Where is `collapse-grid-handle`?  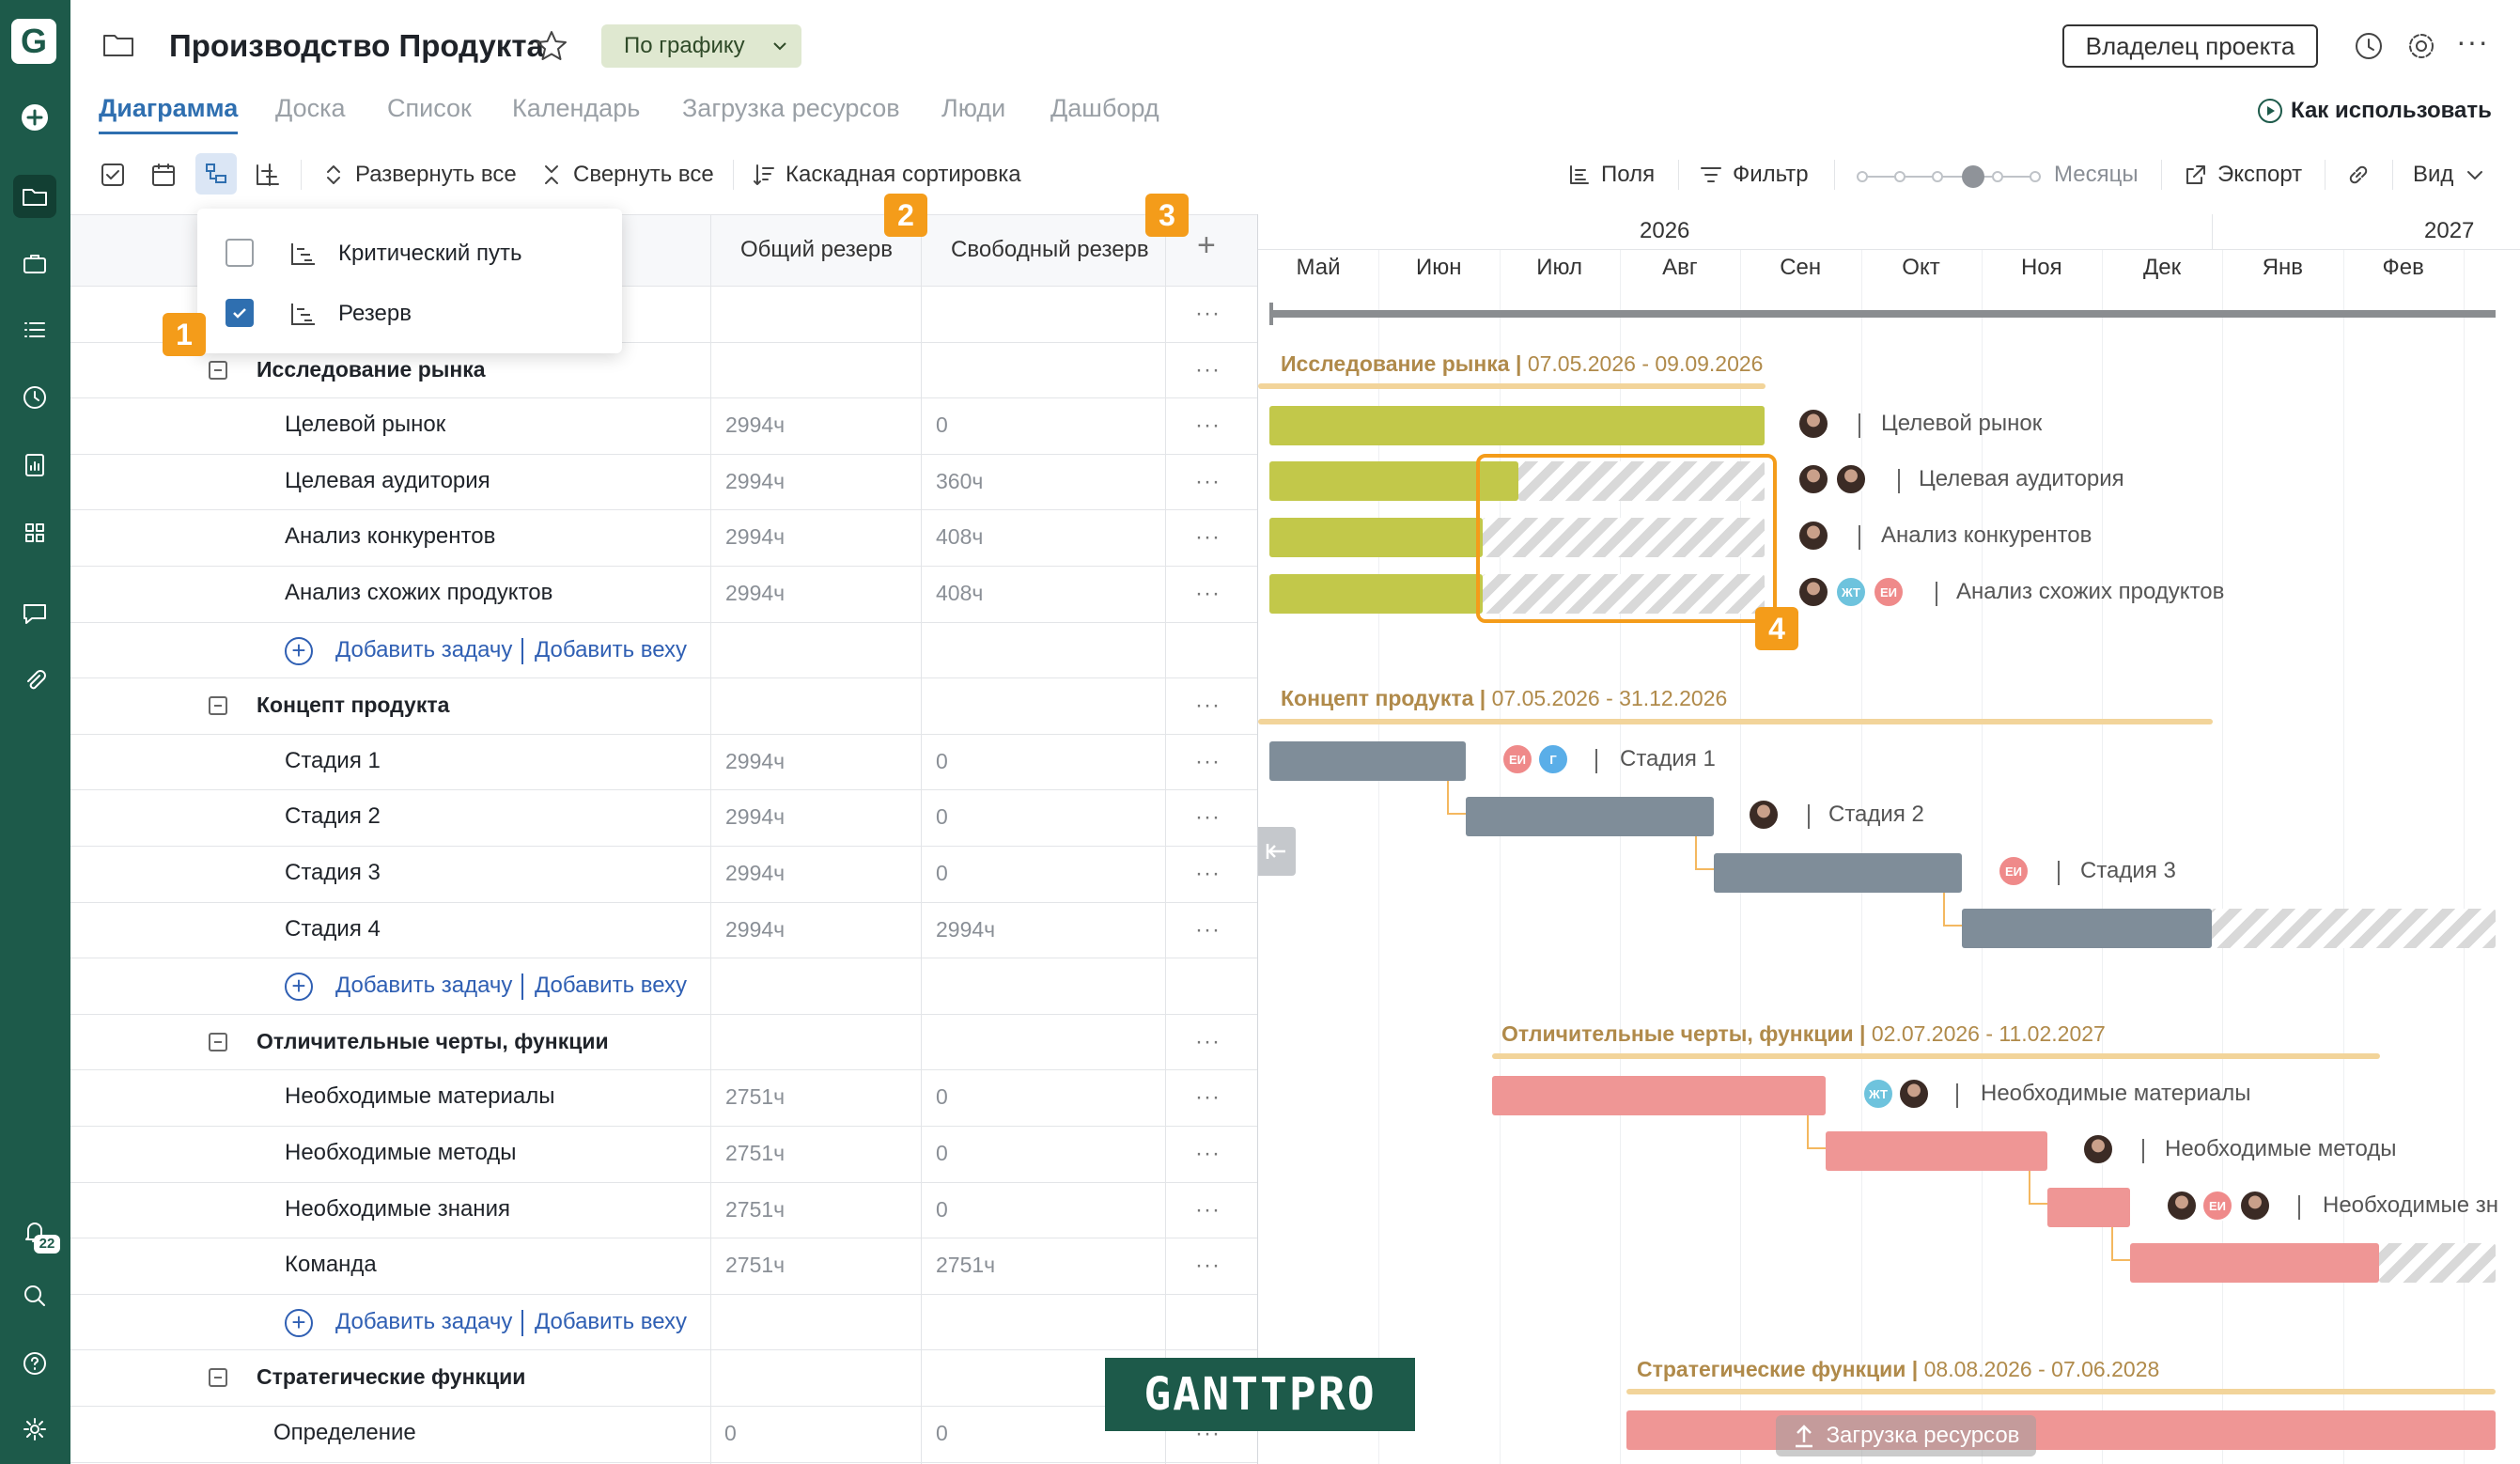 collapse-grid-handle is located at coordinates (1277, 851).